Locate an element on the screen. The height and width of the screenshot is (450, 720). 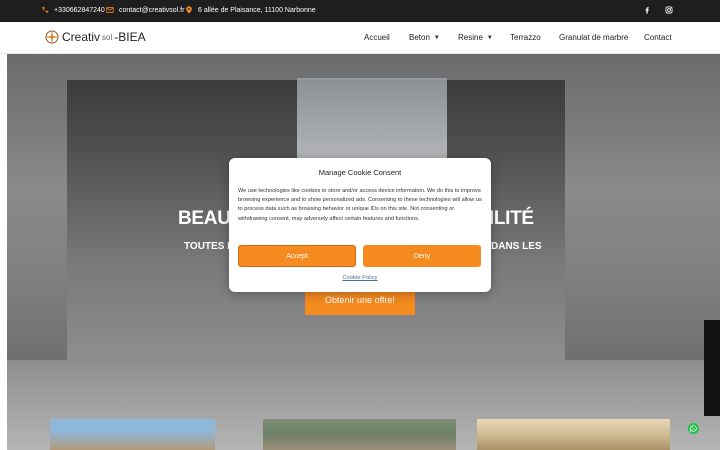
nav-label: Beton is located at coordinates (419, 37).